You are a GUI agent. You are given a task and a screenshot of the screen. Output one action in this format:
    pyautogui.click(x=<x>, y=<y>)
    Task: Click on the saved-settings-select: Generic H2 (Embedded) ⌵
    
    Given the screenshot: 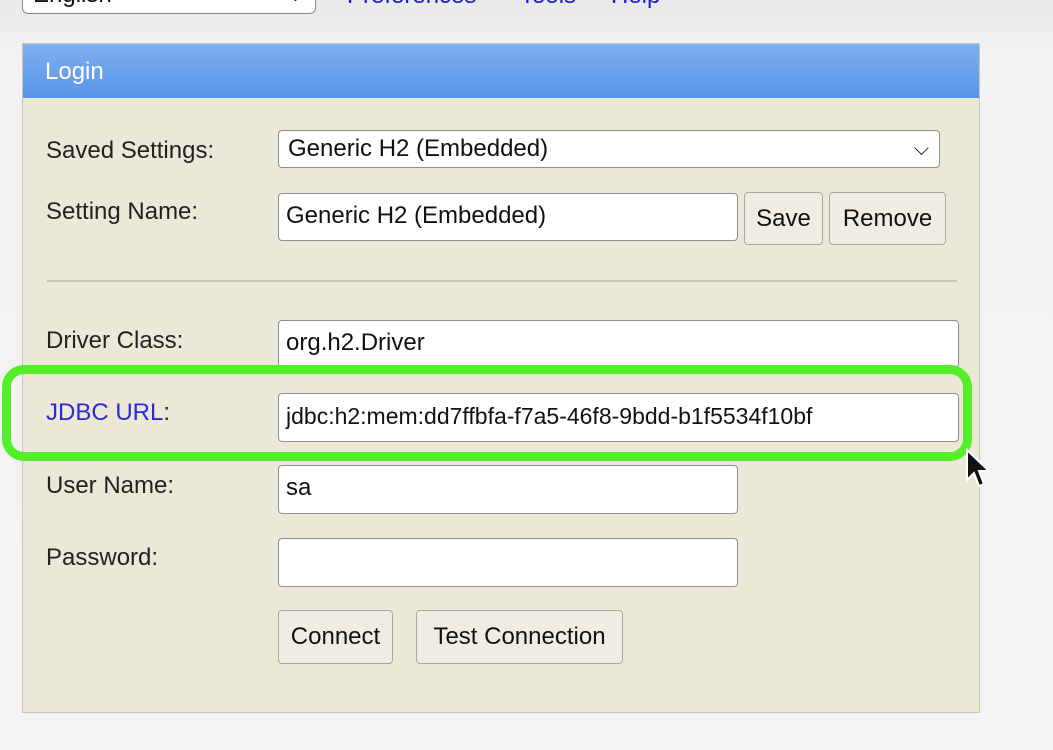 What is the action you would take?
    pyautogui.click(x=609, y=149)
    